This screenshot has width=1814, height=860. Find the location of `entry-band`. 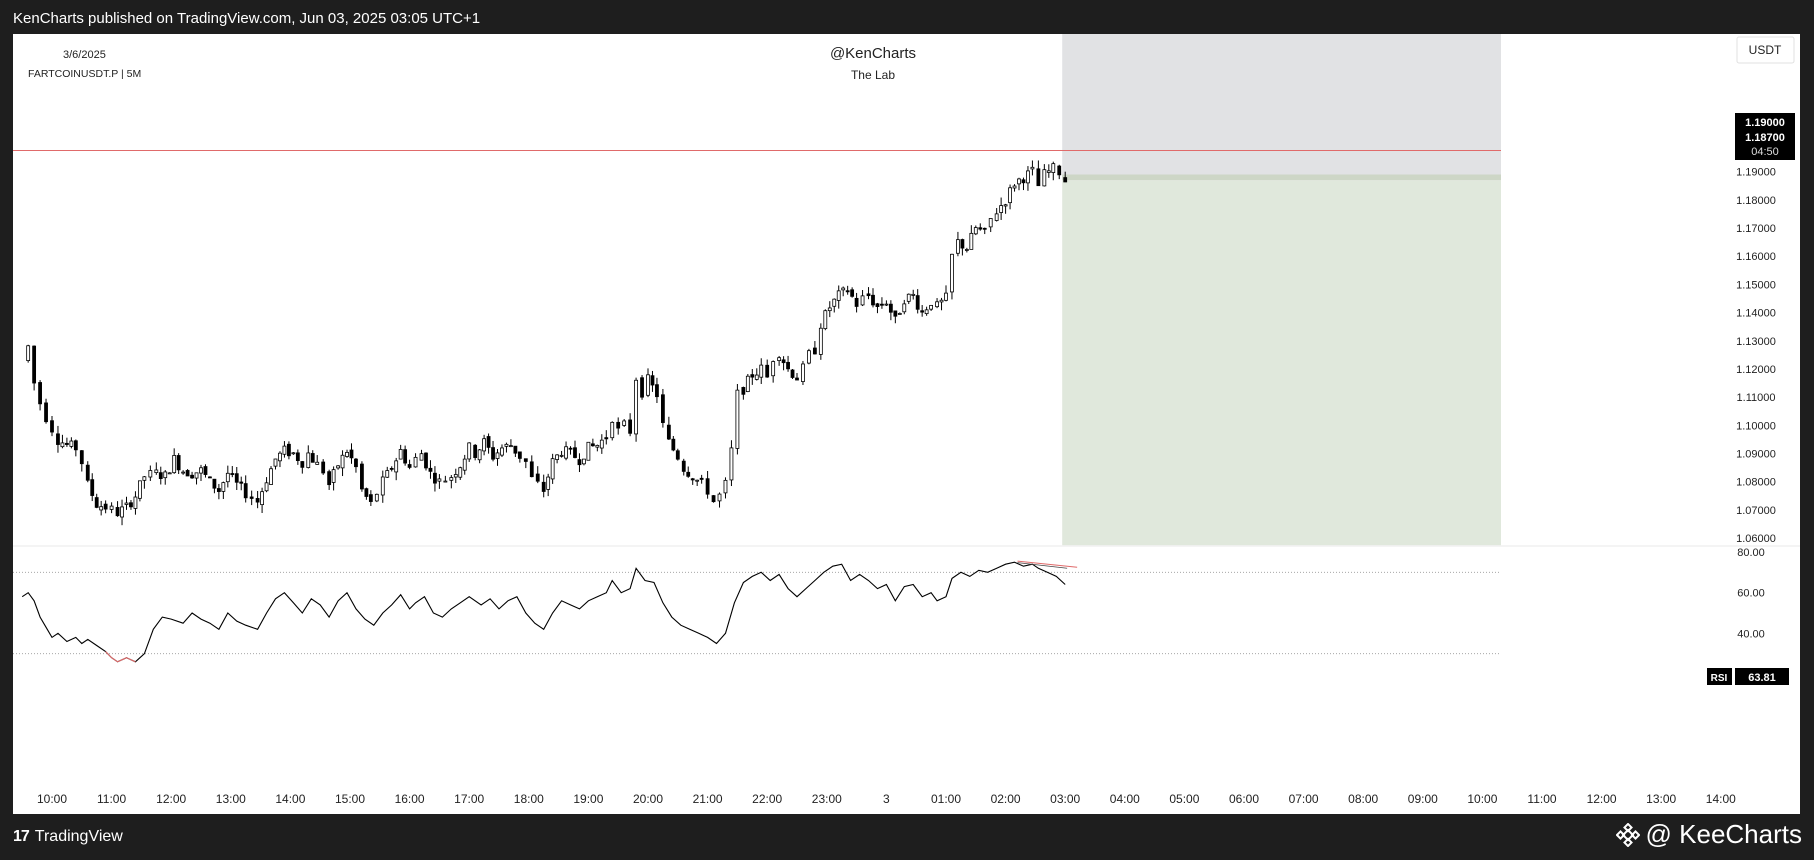

entry-band is located at coordinates (1281, 177).